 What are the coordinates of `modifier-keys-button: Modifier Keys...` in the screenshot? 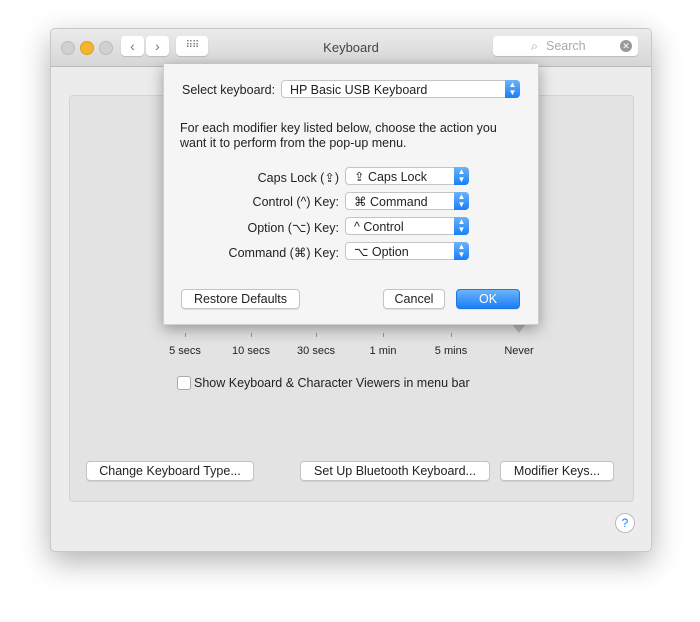 It's located at (557, 471).